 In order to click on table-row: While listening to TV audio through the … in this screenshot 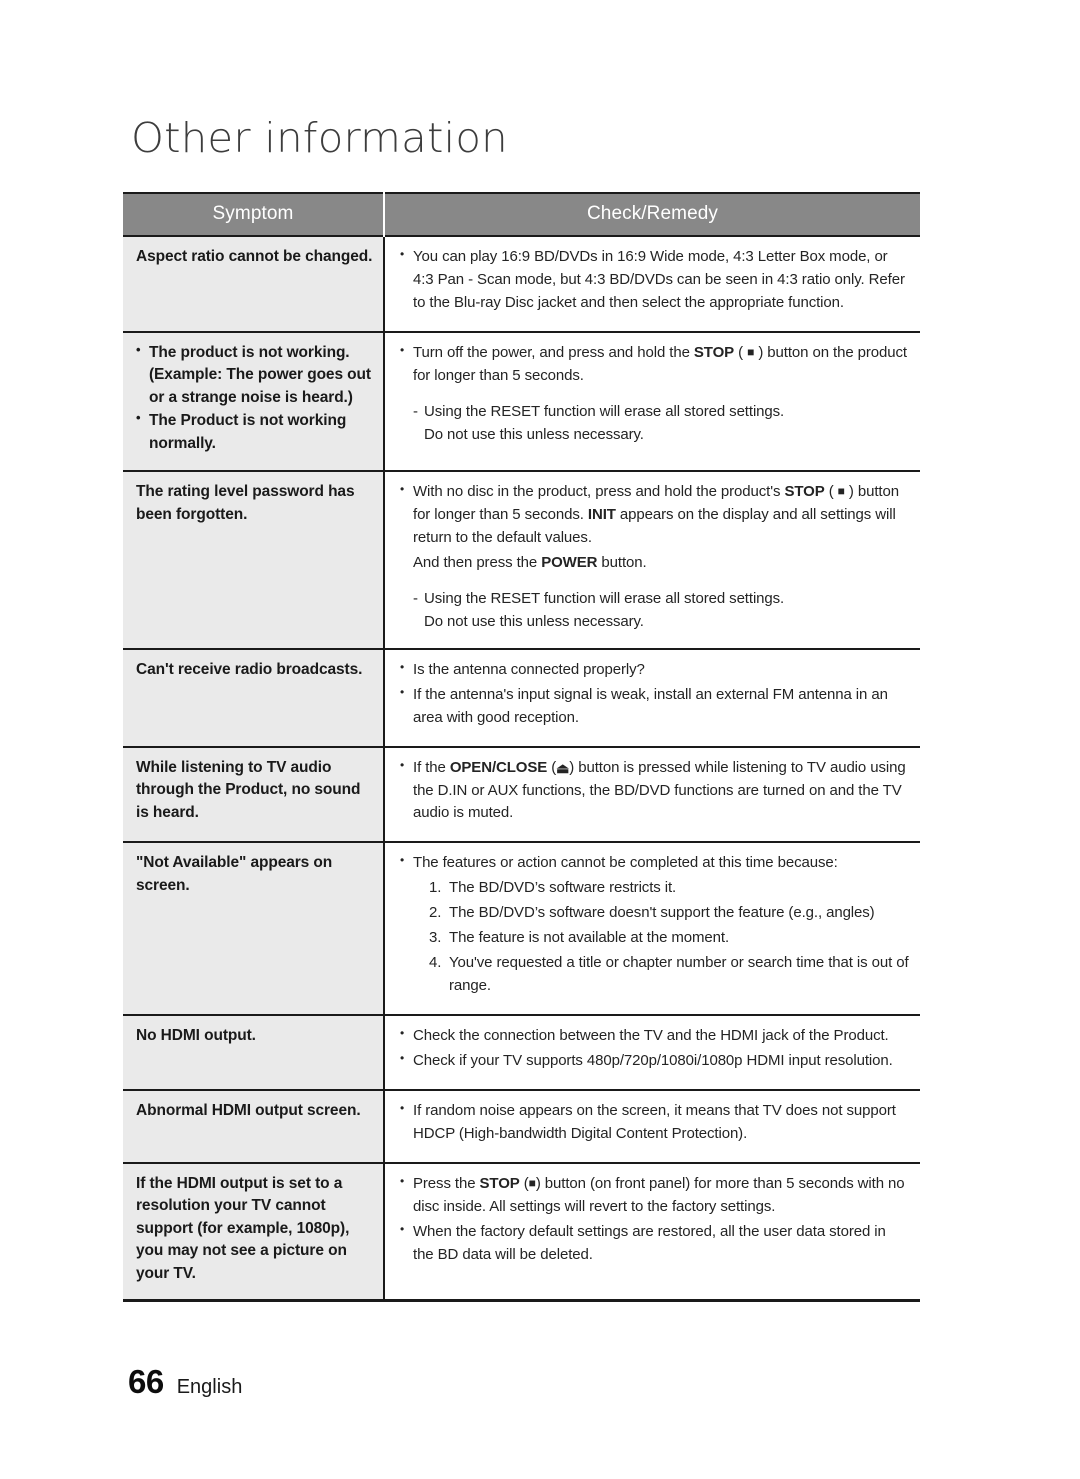, I will do `click(521, 795)`.